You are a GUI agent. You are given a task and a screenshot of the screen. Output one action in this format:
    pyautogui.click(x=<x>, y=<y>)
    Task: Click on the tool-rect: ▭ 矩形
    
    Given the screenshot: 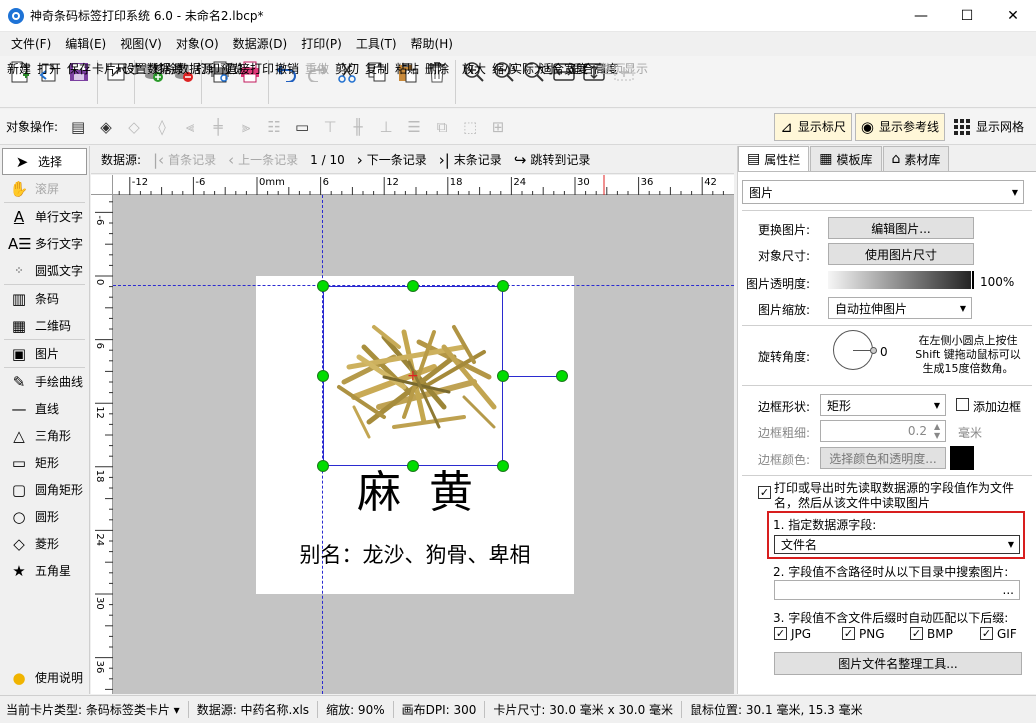 What is the action you would take?
    pyautogui.click(x=44, y=462)
    